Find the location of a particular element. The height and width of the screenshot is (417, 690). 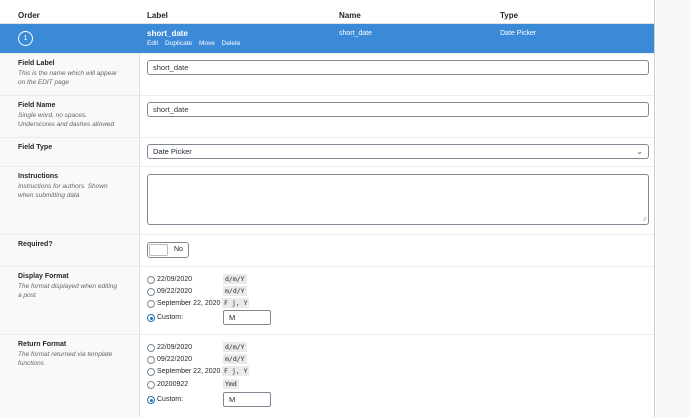

display-format-custom-input: M is located at coordinates (247, 317).